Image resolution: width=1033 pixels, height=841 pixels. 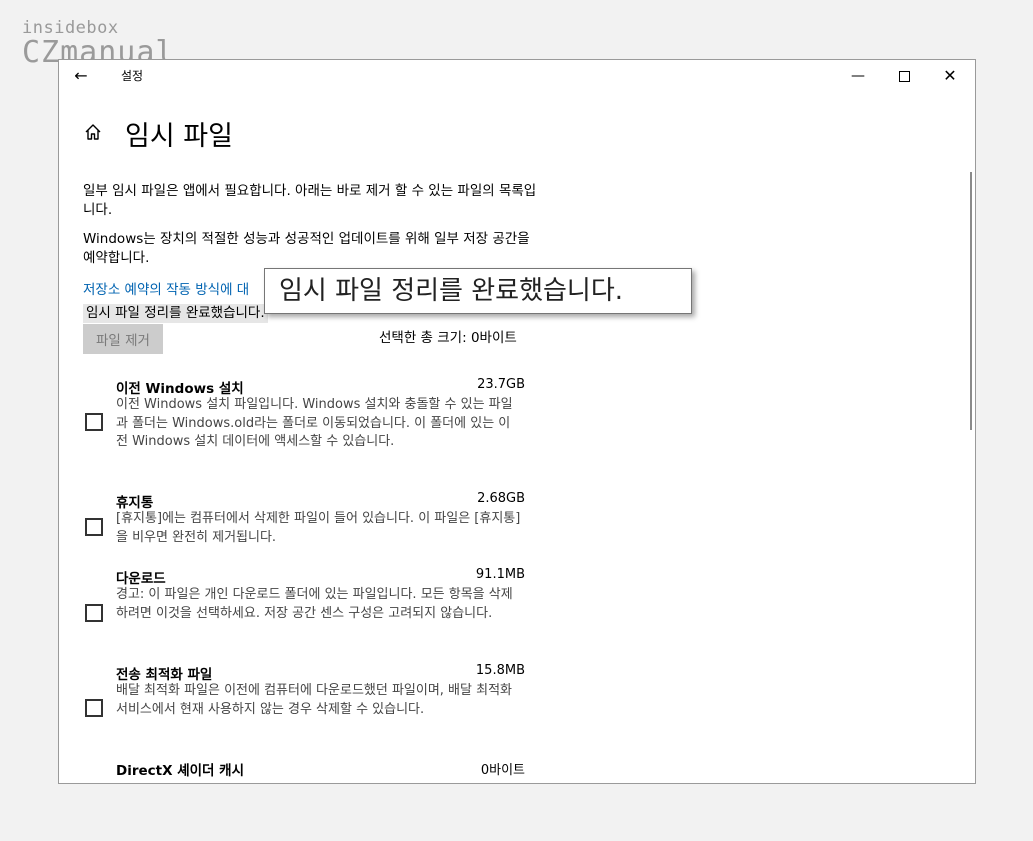 I want to click on window-title: 설정, so click(x=132, y=76).